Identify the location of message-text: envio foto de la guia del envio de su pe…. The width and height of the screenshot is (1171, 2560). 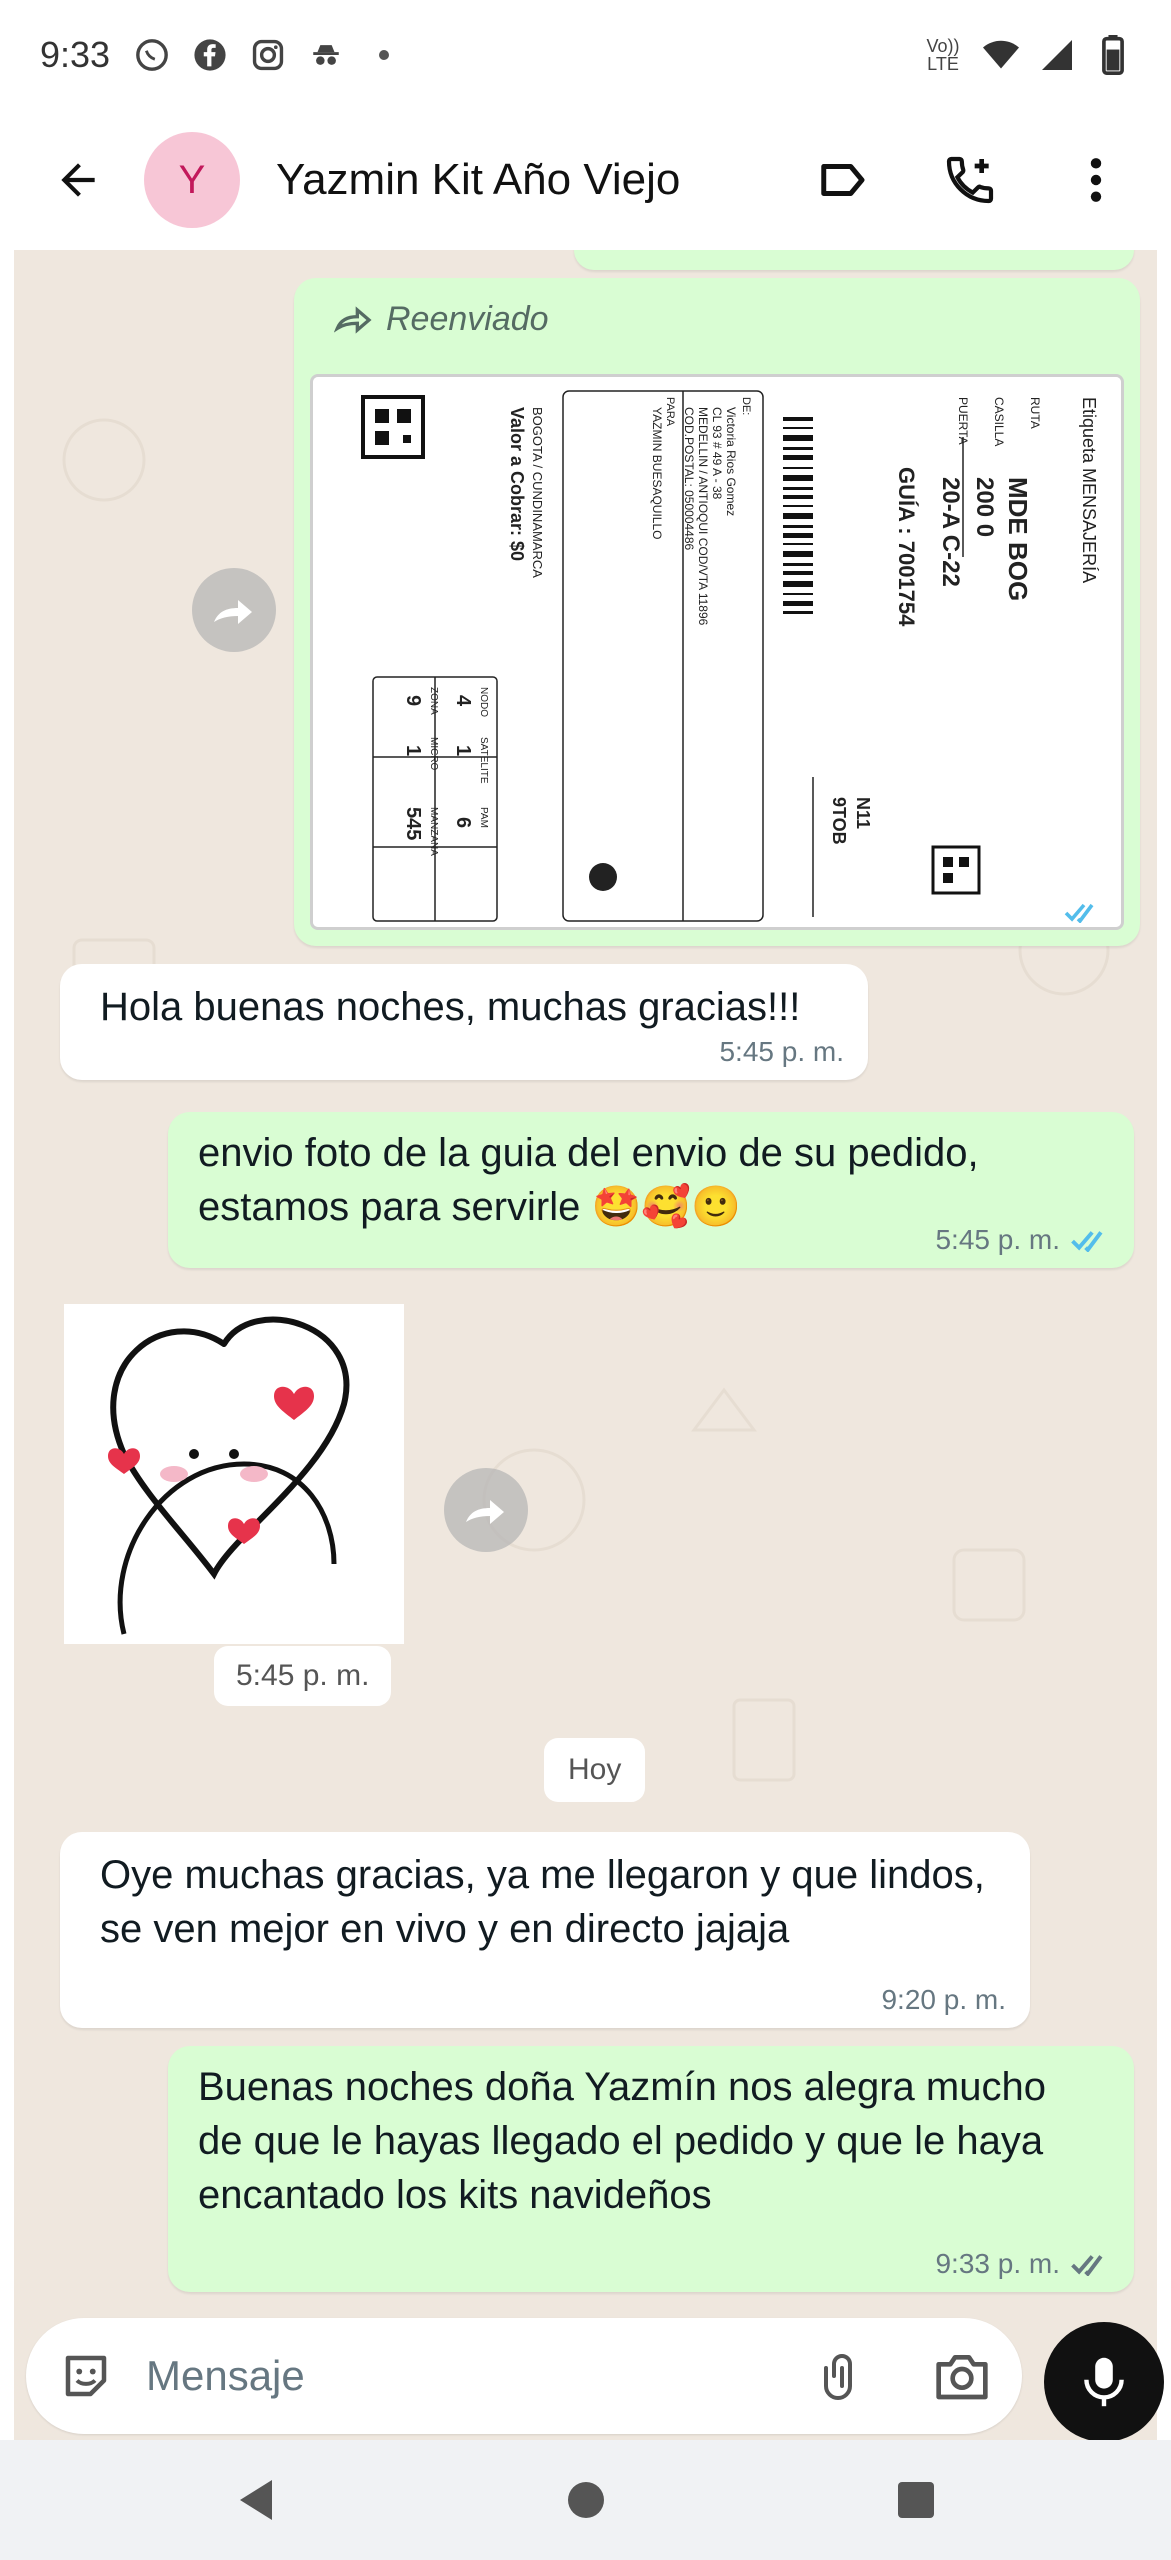
(588, 1180).